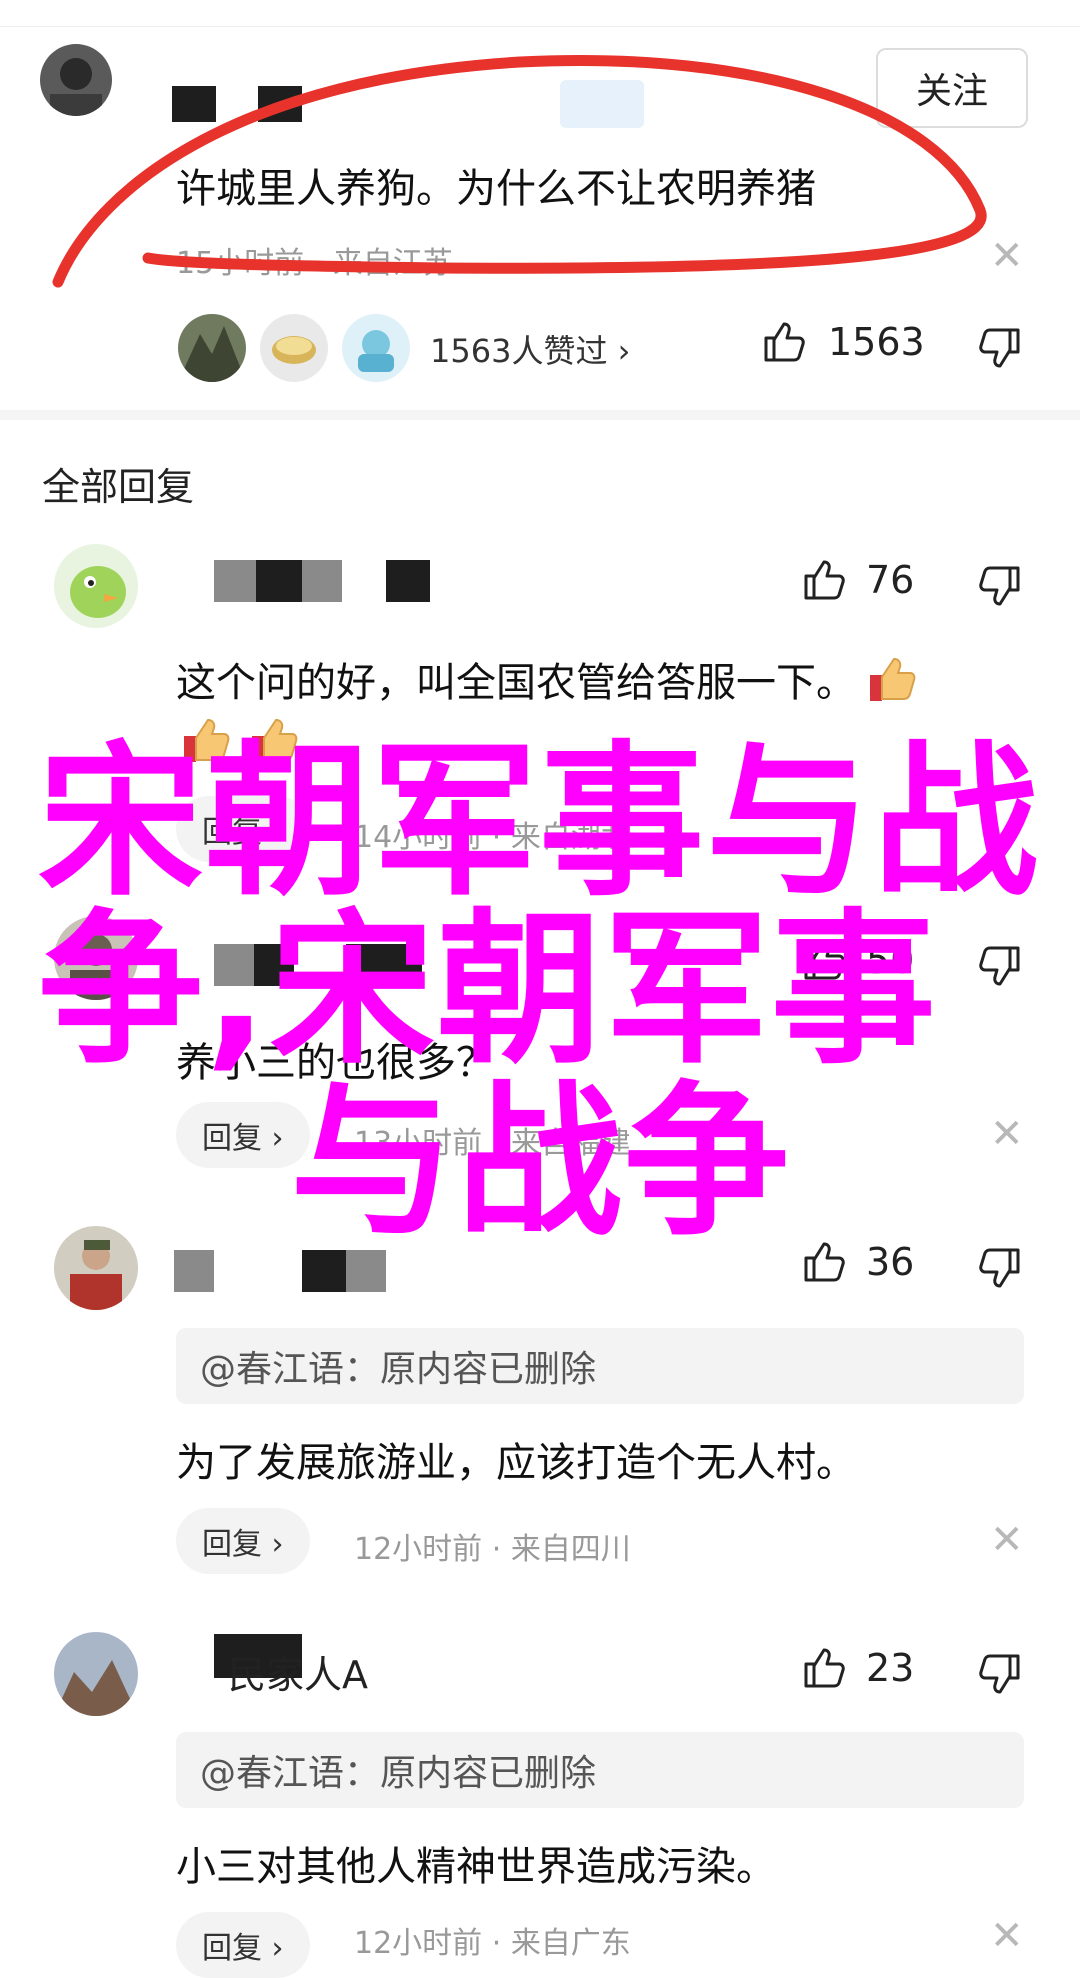  What do you see at coordinates (539, 822) in the screenshot?
I see `overlay-title-line-1: 宋朝军事与战` at bounding box center [539, 822].